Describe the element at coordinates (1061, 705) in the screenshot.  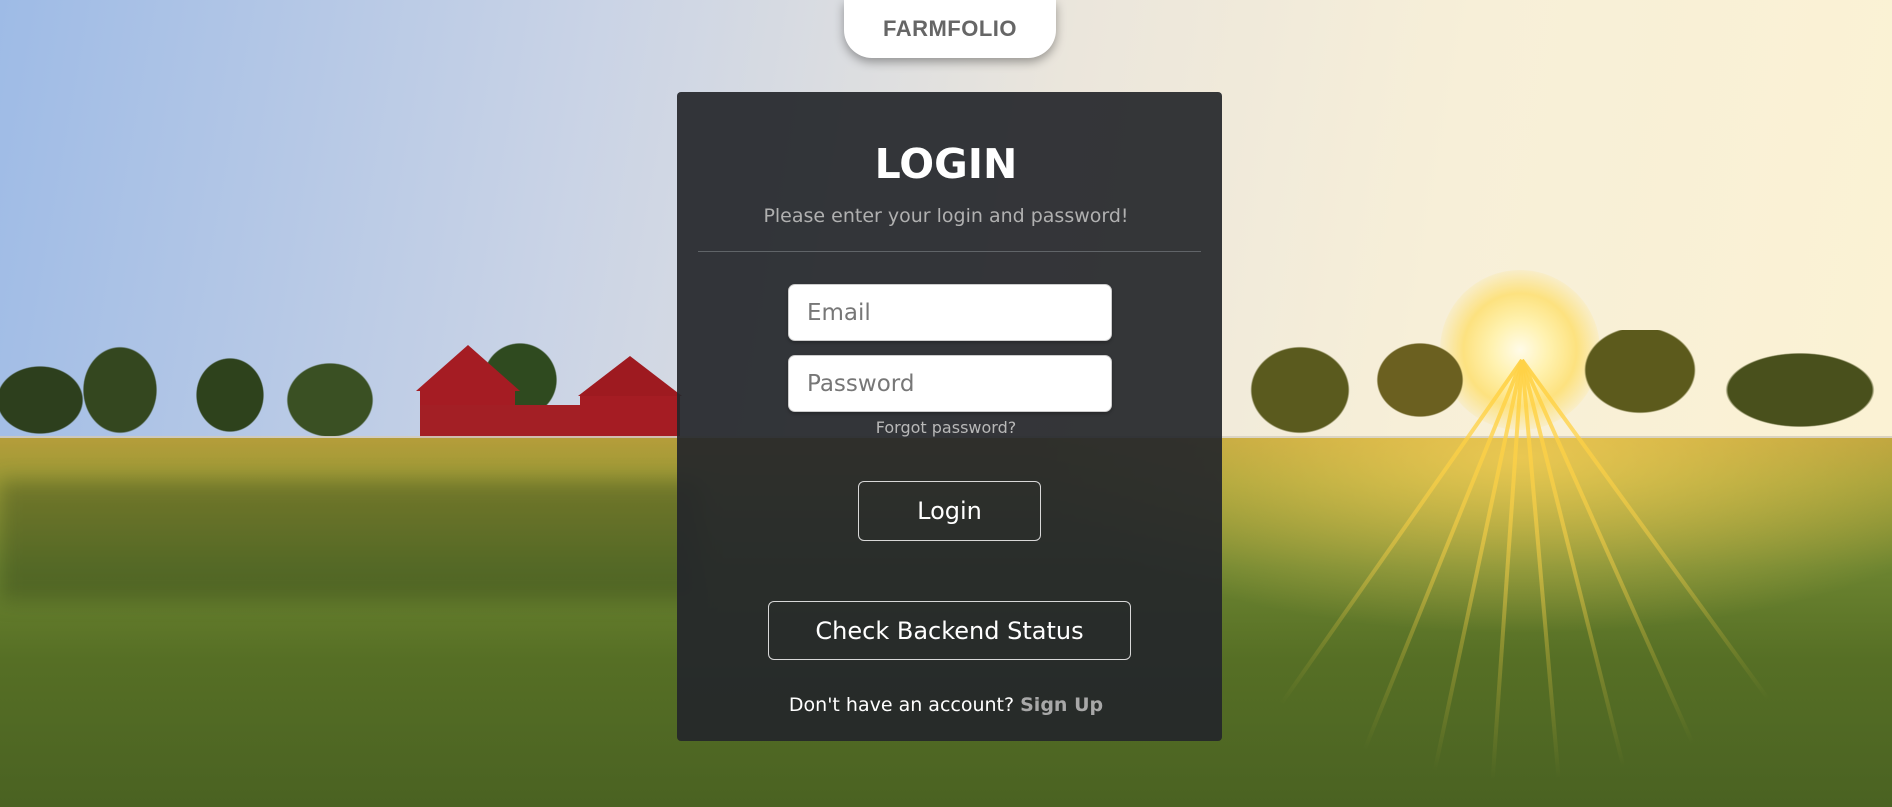
I see `sign-up-link: Sign Up` at that location.